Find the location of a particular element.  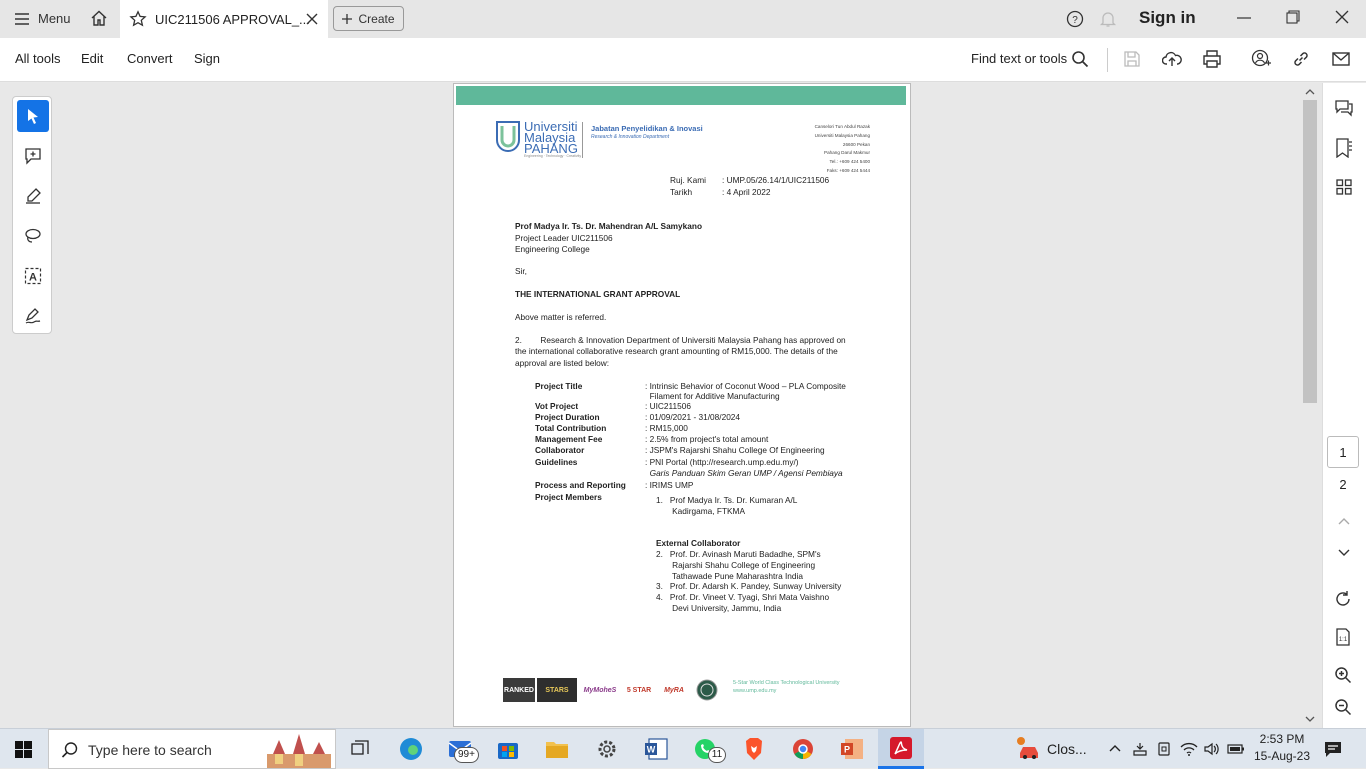

restore-icon is located at coordinates (1293, 17).